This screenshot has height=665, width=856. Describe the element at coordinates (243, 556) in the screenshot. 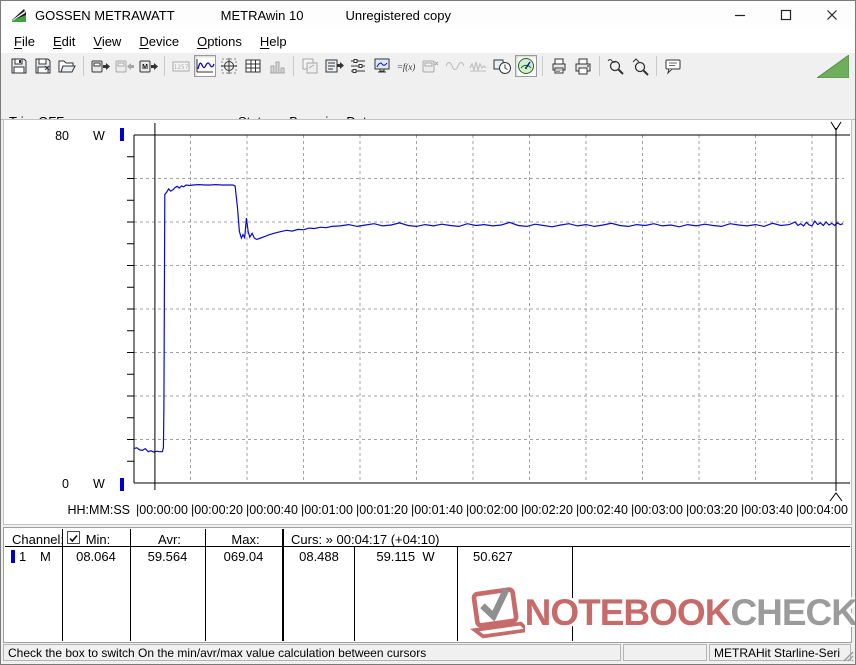

I see `max-value: 069.04` at that location.